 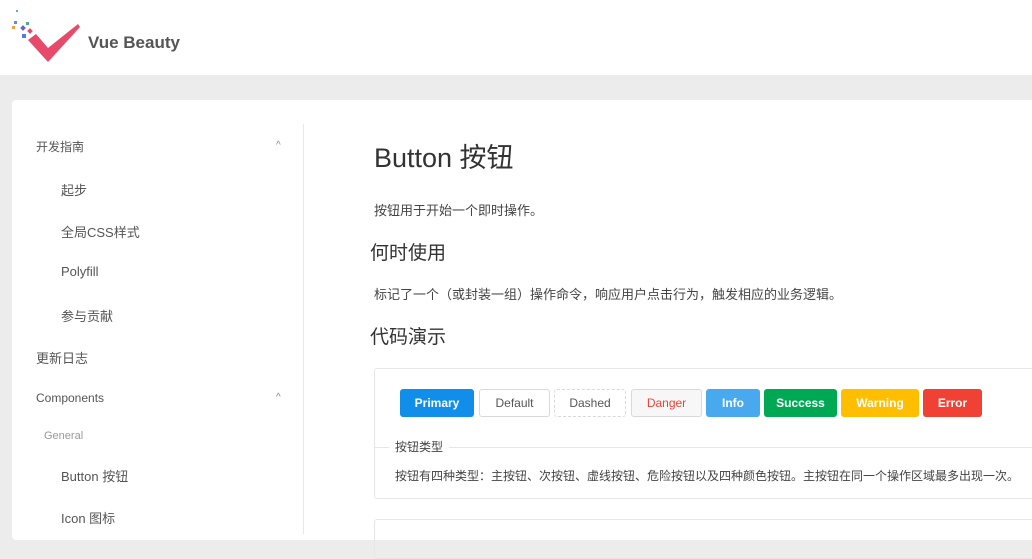 What do you see at coordinates (408, 337) in the screenshot?
I see `demo-heading: 代码演示` at bounding box center [408, 337].